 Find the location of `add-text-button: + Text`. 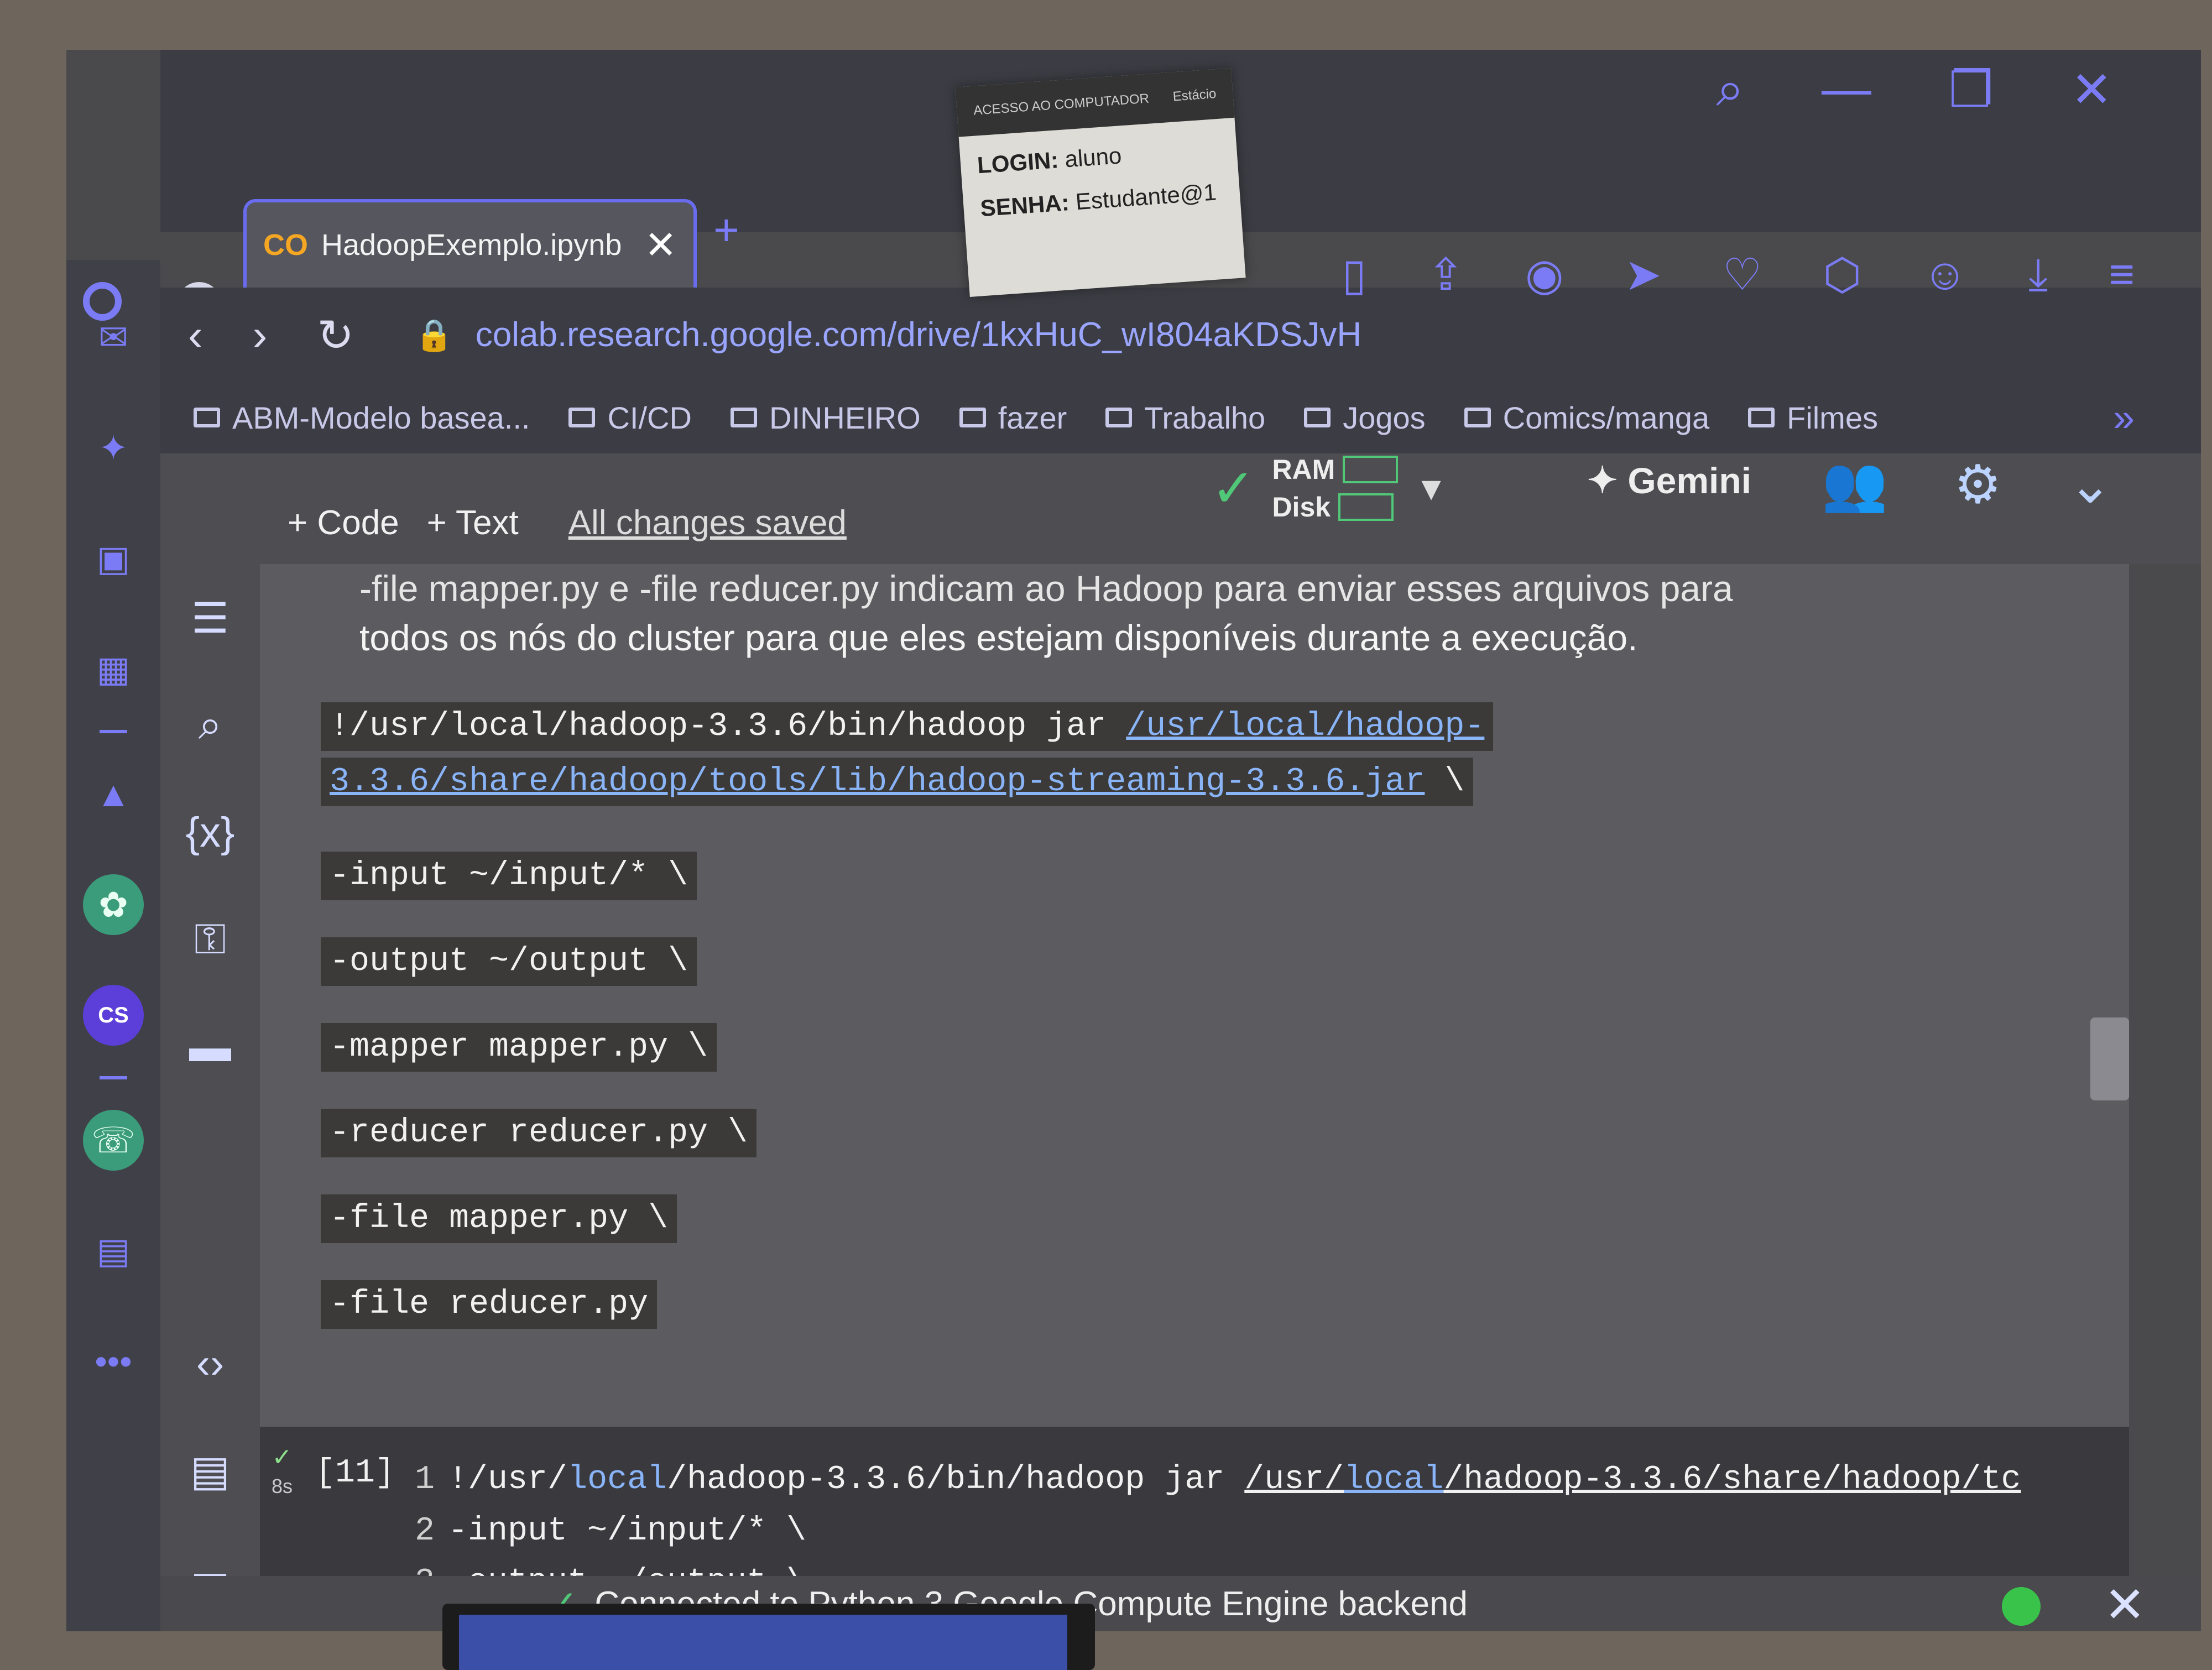

add-text-button: + Text is located at coordinates (473, 522).